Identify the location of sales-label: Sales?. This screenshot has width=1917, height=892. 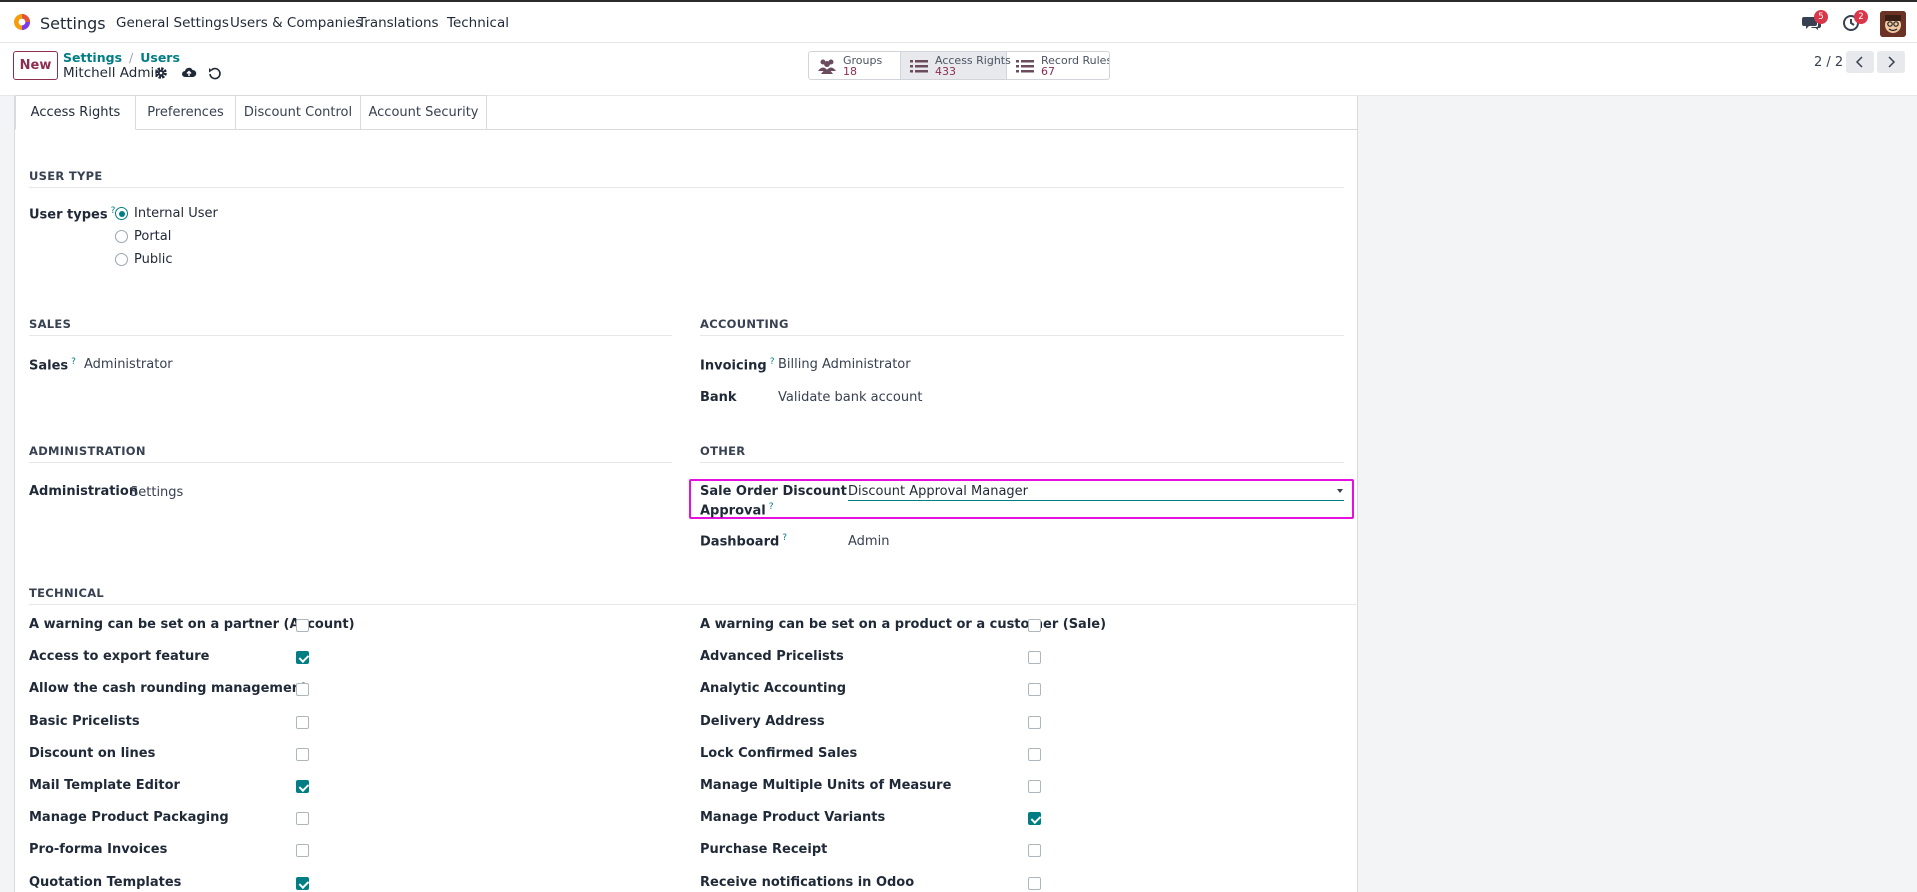
(52, 365).